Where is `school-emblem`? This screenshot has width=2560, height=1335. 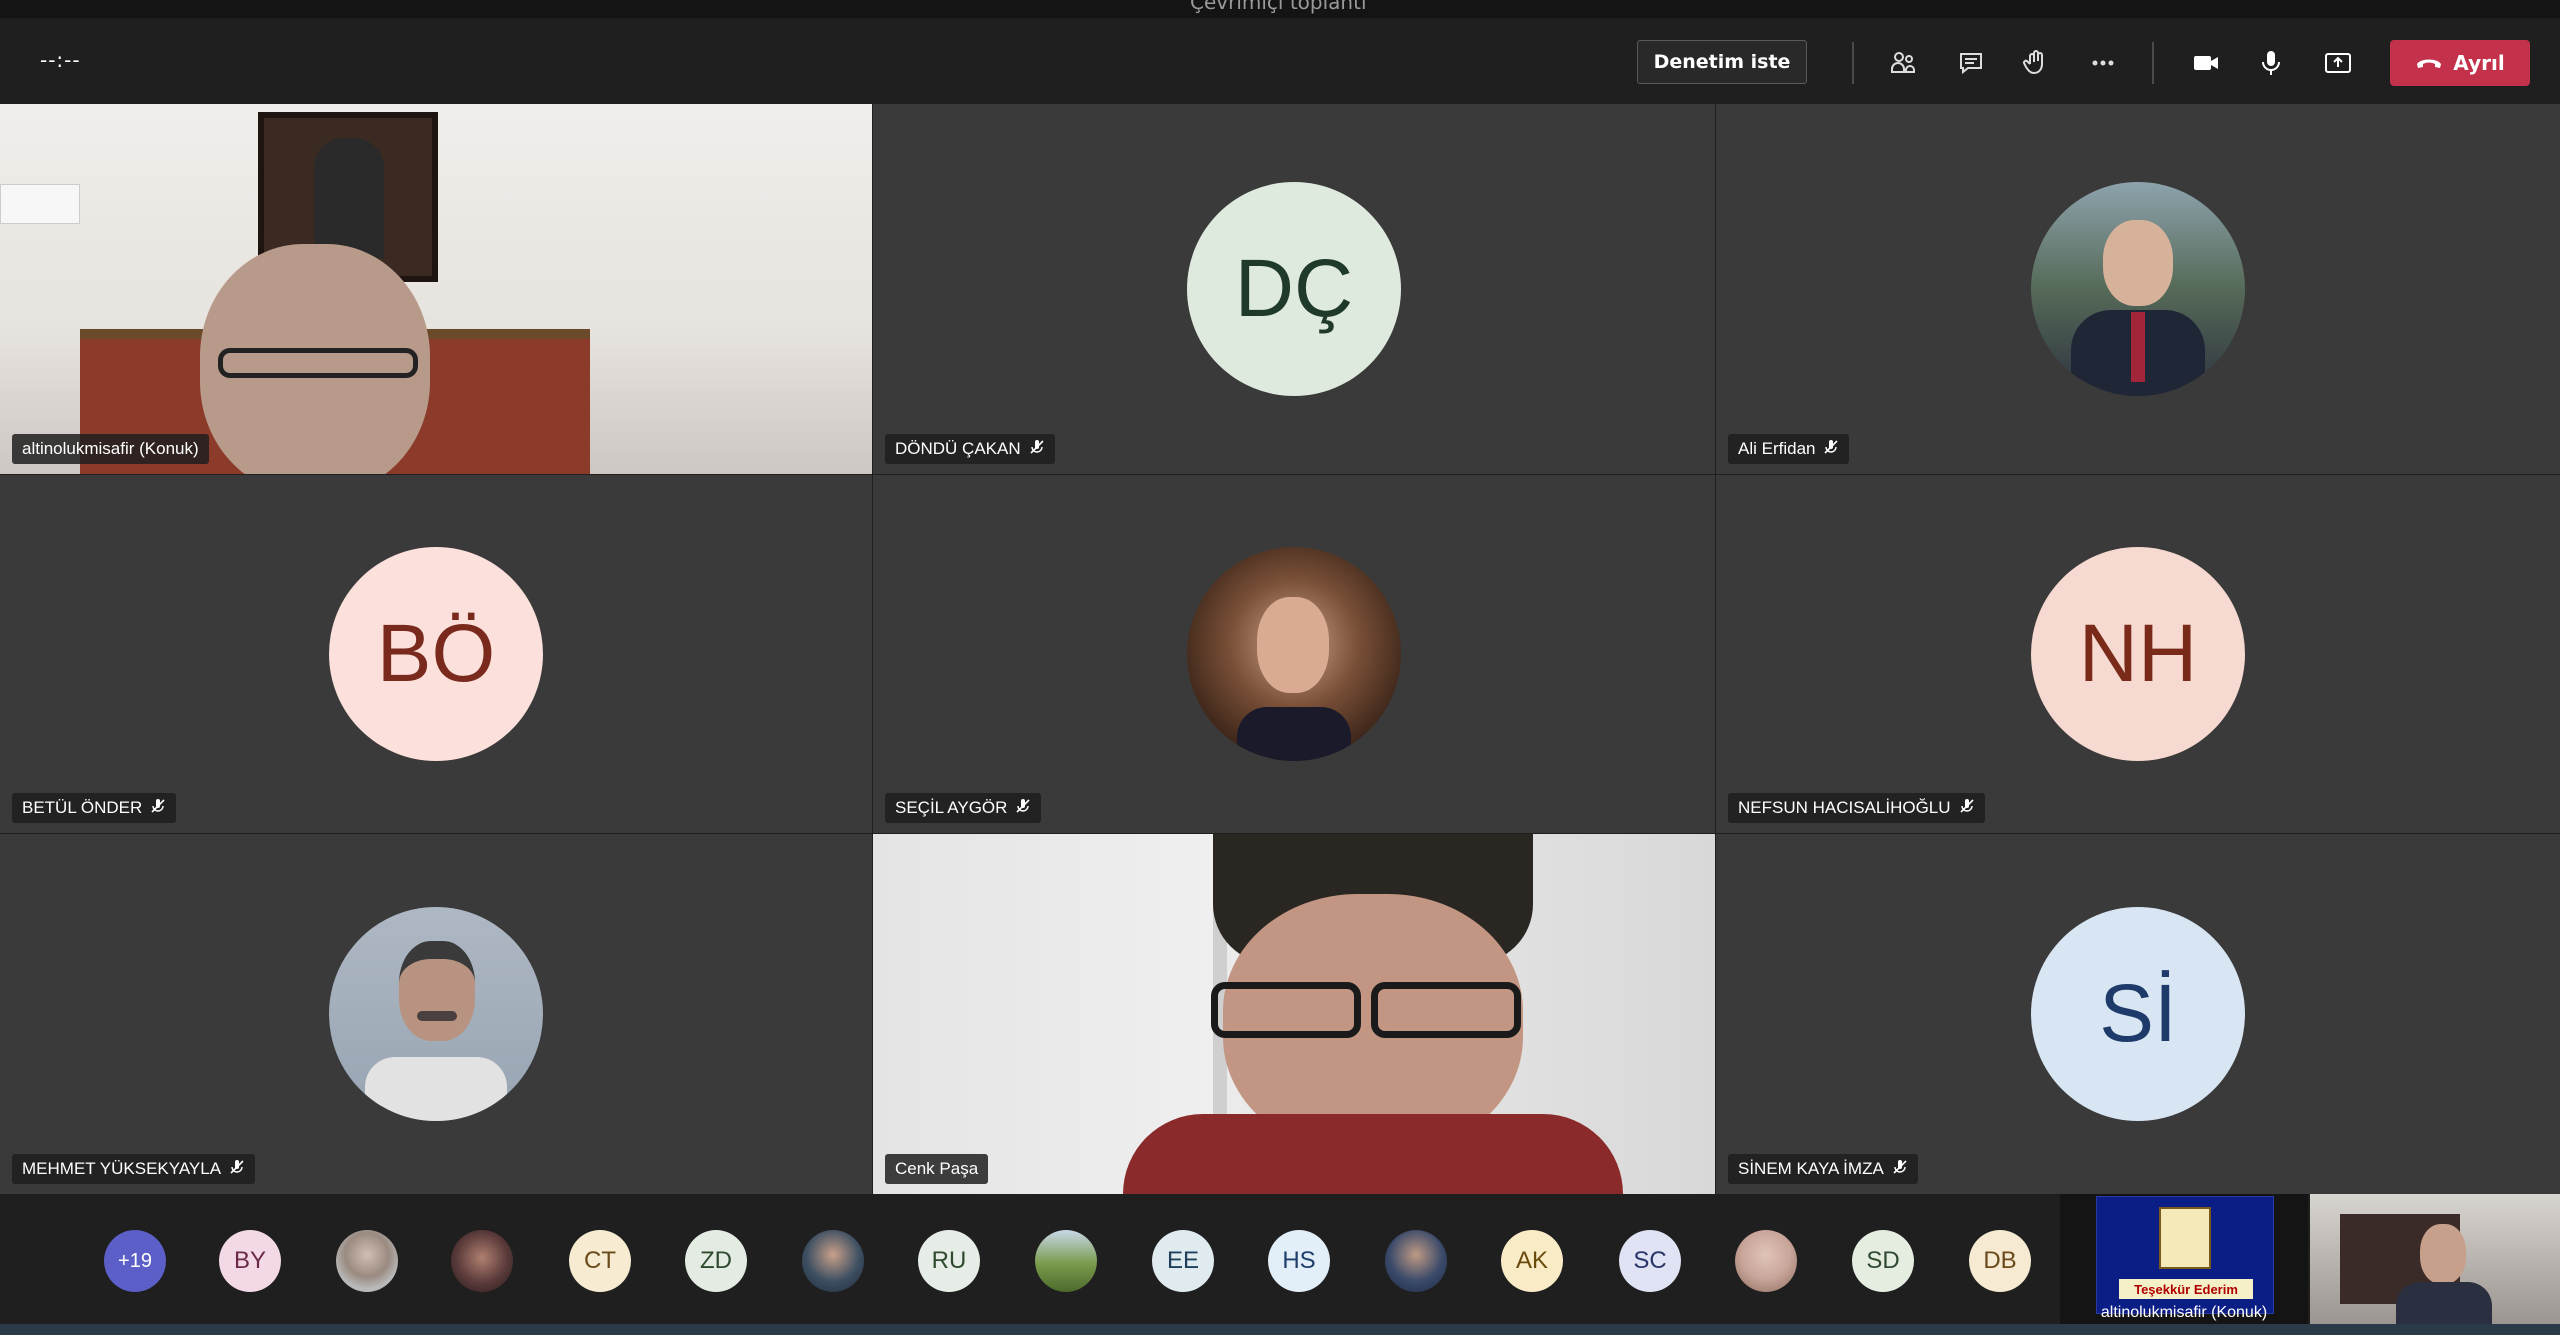
school-emblem is located at coordinates (2185, 1238).